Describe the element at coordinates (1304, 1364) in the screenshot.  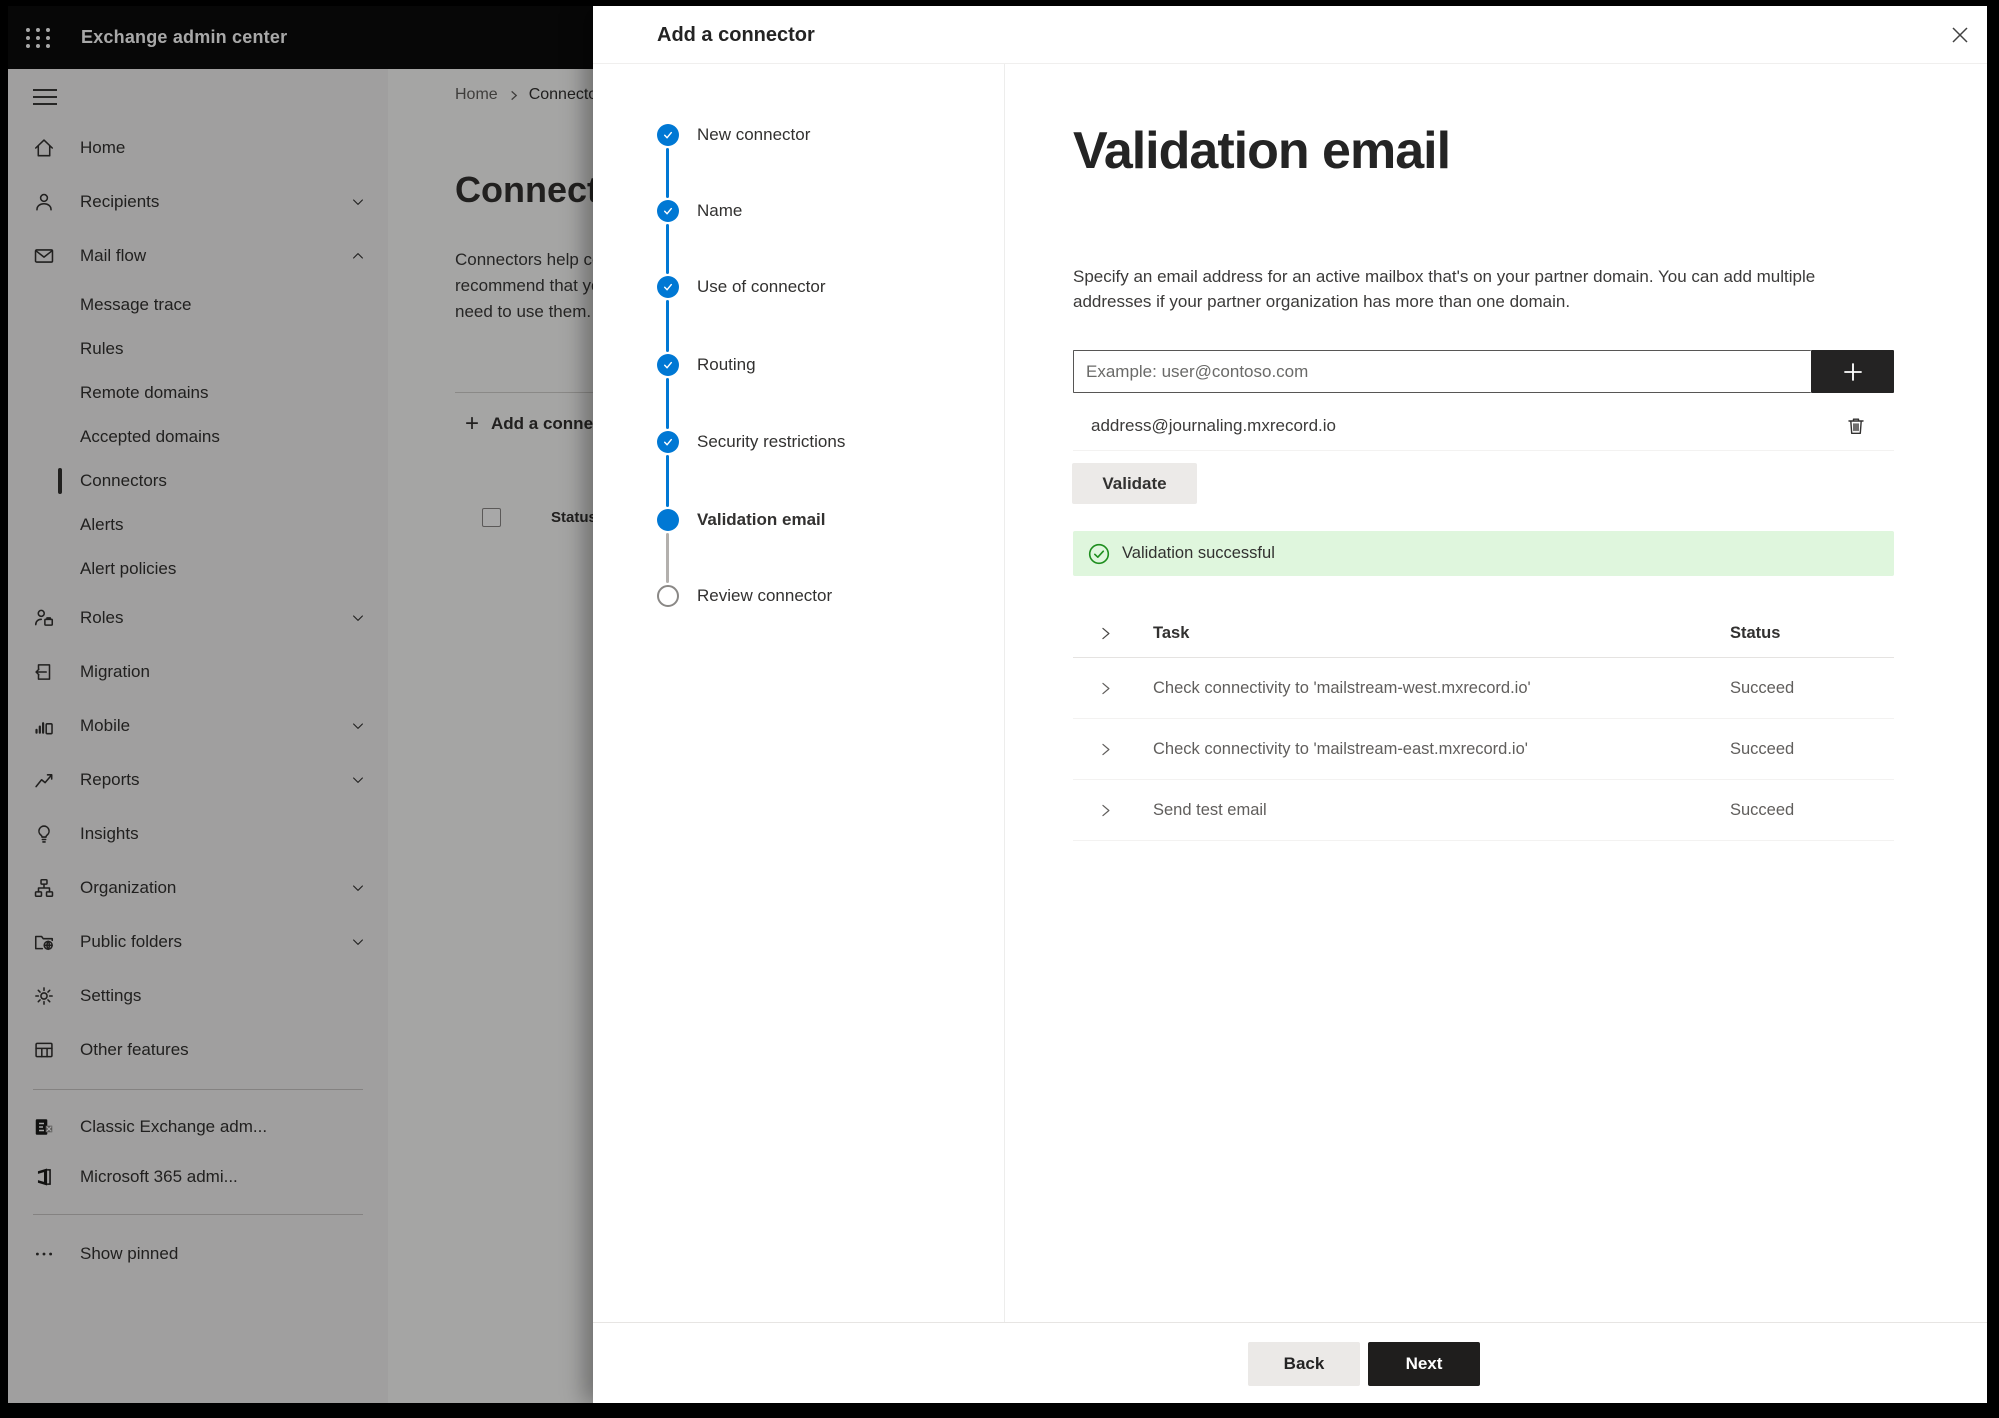
I see `back-button: Back` at that location.